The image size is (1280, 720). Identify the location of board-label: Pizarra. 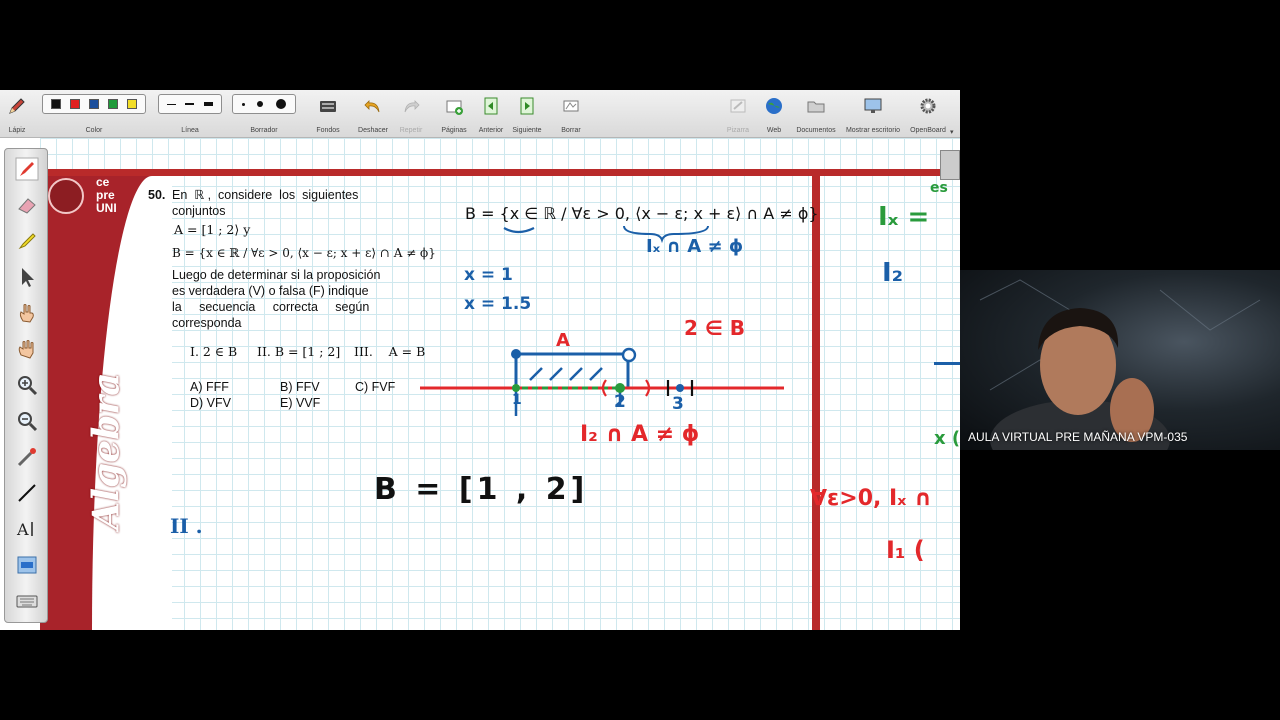
(738, 130).